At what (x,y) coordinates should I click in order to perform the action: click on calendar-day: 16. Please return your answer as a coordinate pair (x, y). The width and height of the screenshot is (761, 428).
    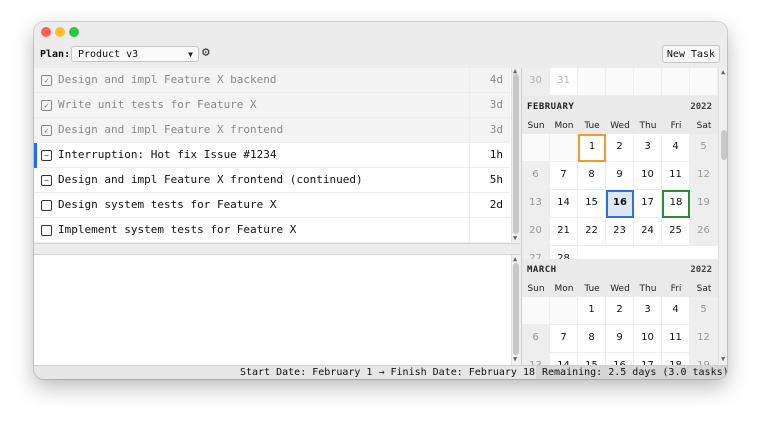
    Looking at the image, I should click on (620, 359).